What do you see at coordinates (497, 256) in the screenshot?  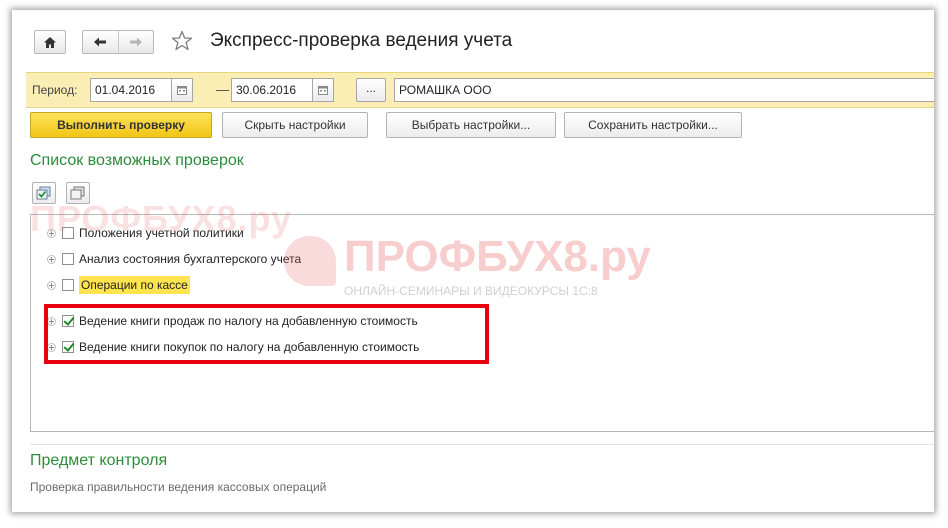 I see `watermark-brand: ПРОФБУХ8.ру` at bounding box center [497, 256].